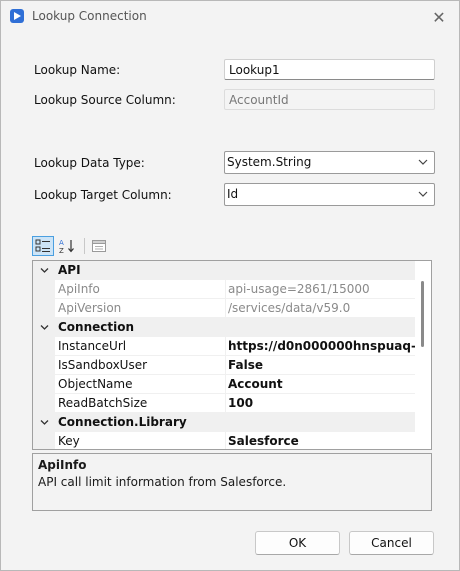 This screenshot has height=571, width=460. I want to click on property-value: /services/data/v59.0, so click(320, 308).